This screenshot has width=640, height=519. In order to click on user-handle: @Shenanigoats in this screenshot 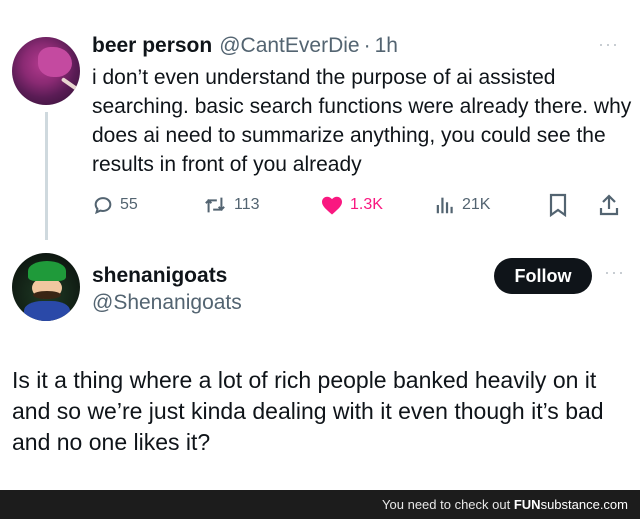, I will do `click(167, 303)`.